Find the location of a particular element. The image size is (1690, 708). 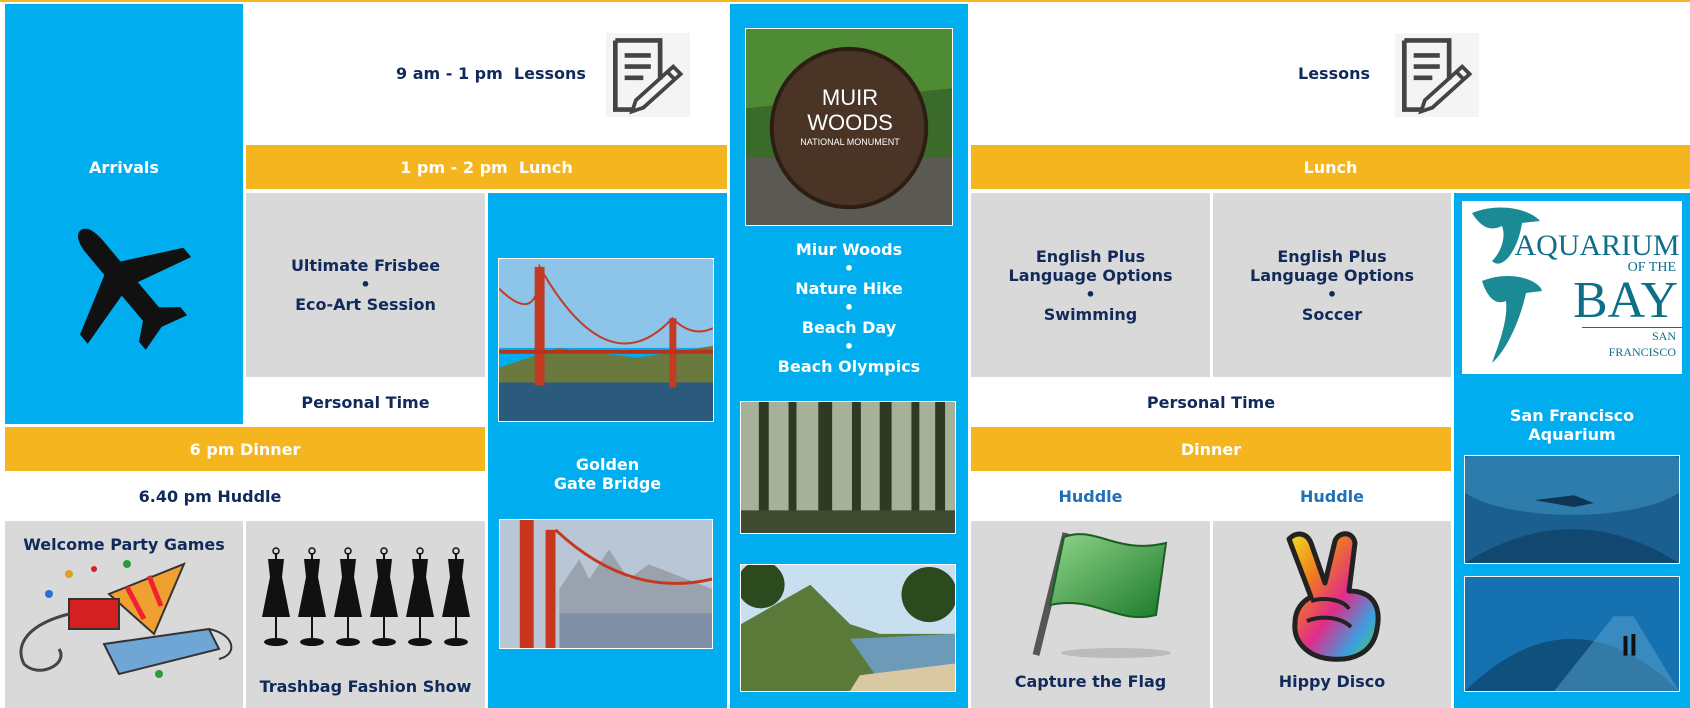

aquarium-line1: San Francisco is located at coordinates (1572, 415).